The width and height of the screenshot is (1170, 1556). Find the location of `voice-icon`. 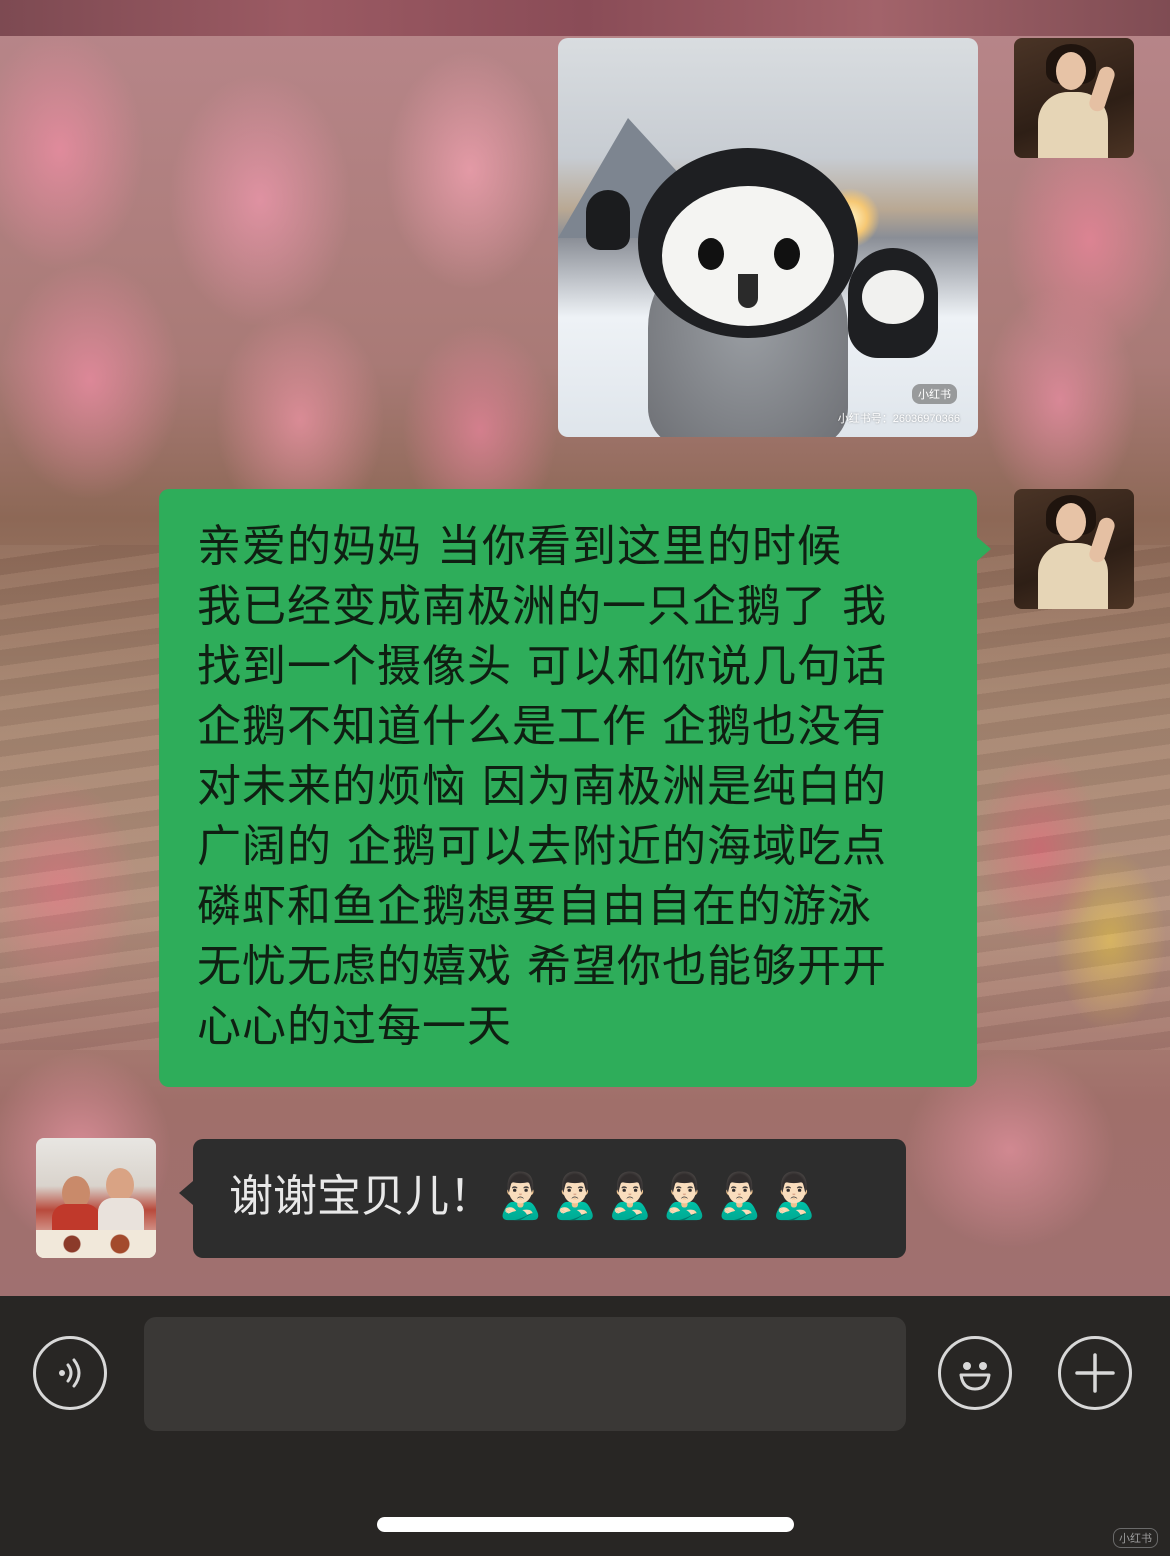

voice-icon is located at coordinates (70, 1373).